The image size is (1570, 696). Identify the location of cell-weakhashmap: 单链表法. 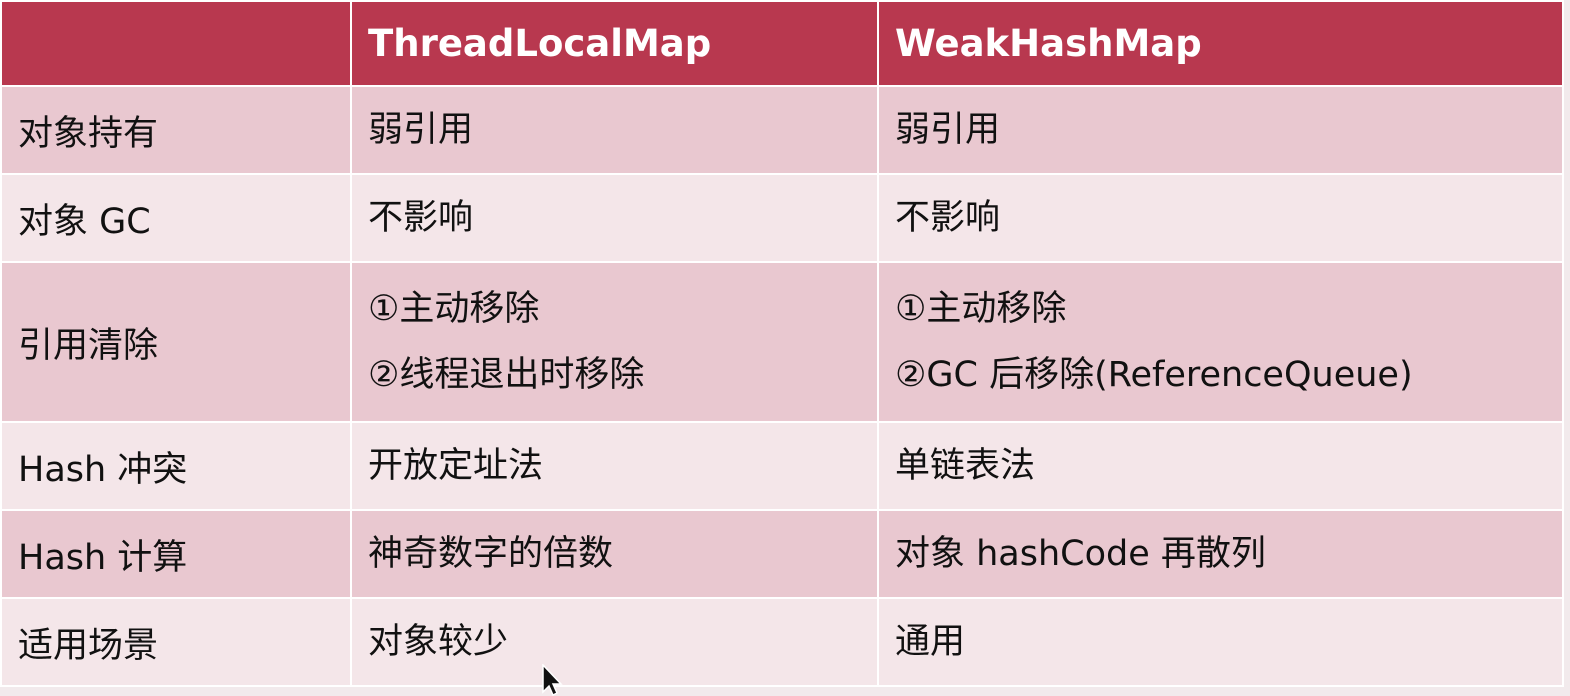
(1220, 466).